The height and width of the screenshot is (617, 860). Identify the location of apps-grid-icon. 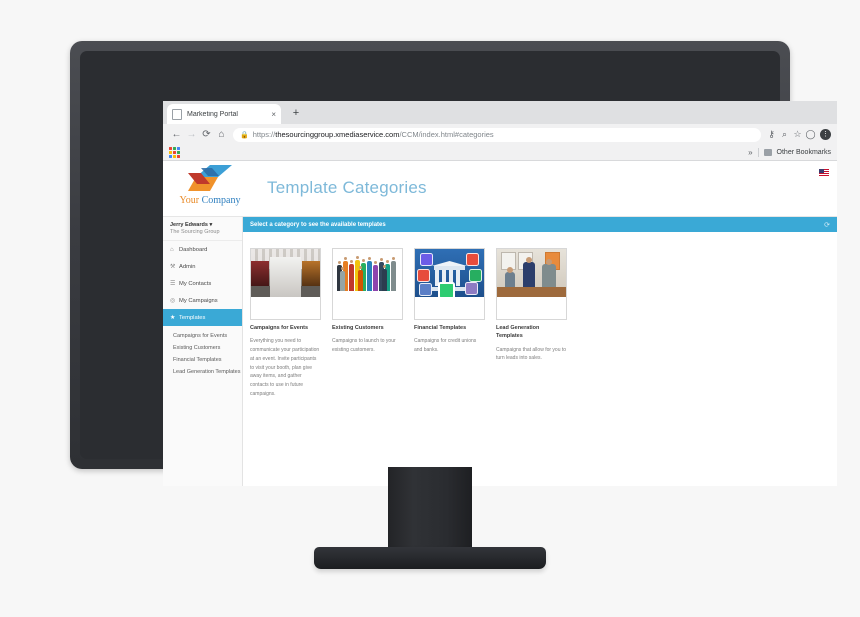
(174, 152).